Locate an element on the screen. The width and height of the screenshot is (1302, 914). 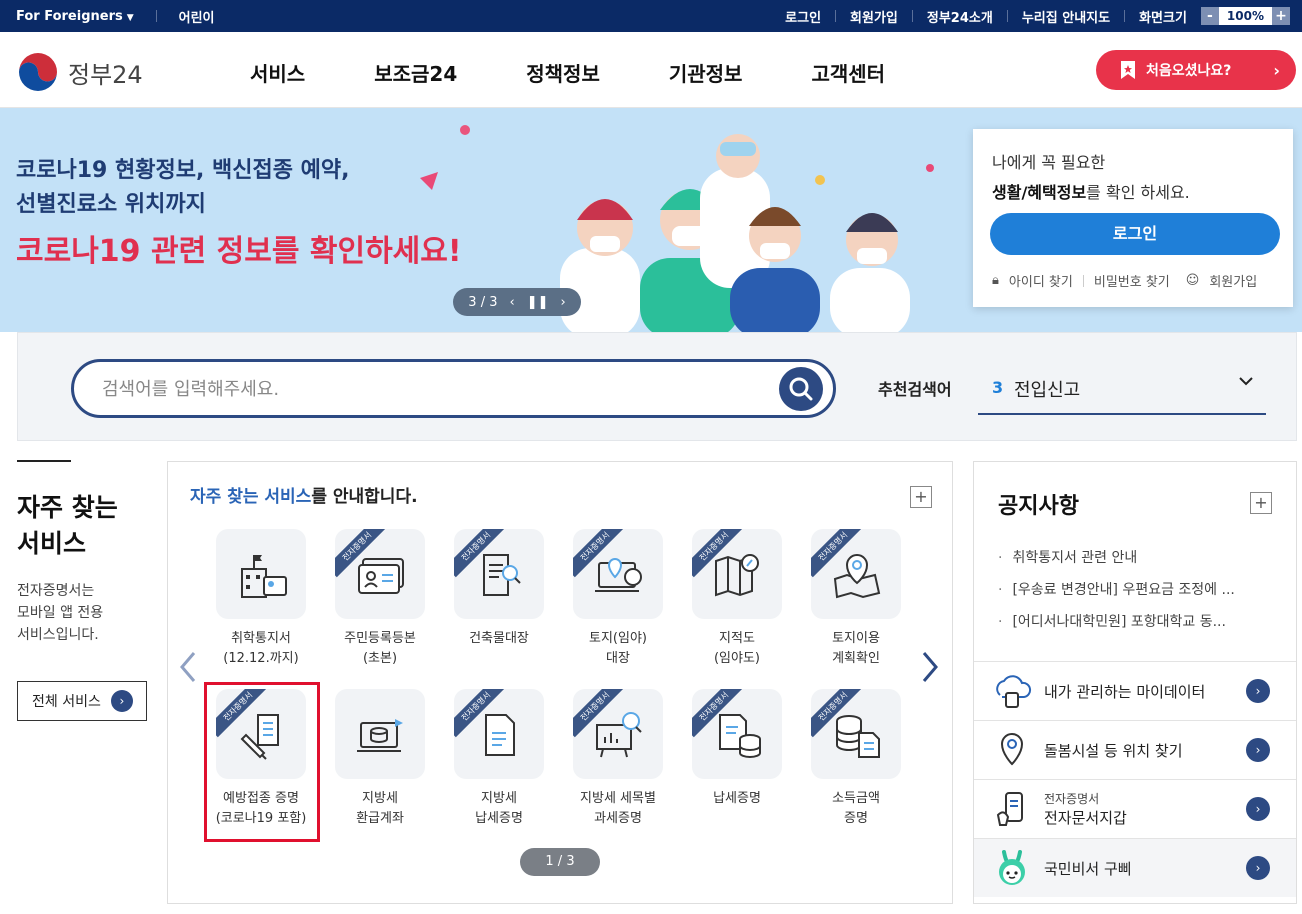
next-slide-icon: › is located at coordinates (562, 302).